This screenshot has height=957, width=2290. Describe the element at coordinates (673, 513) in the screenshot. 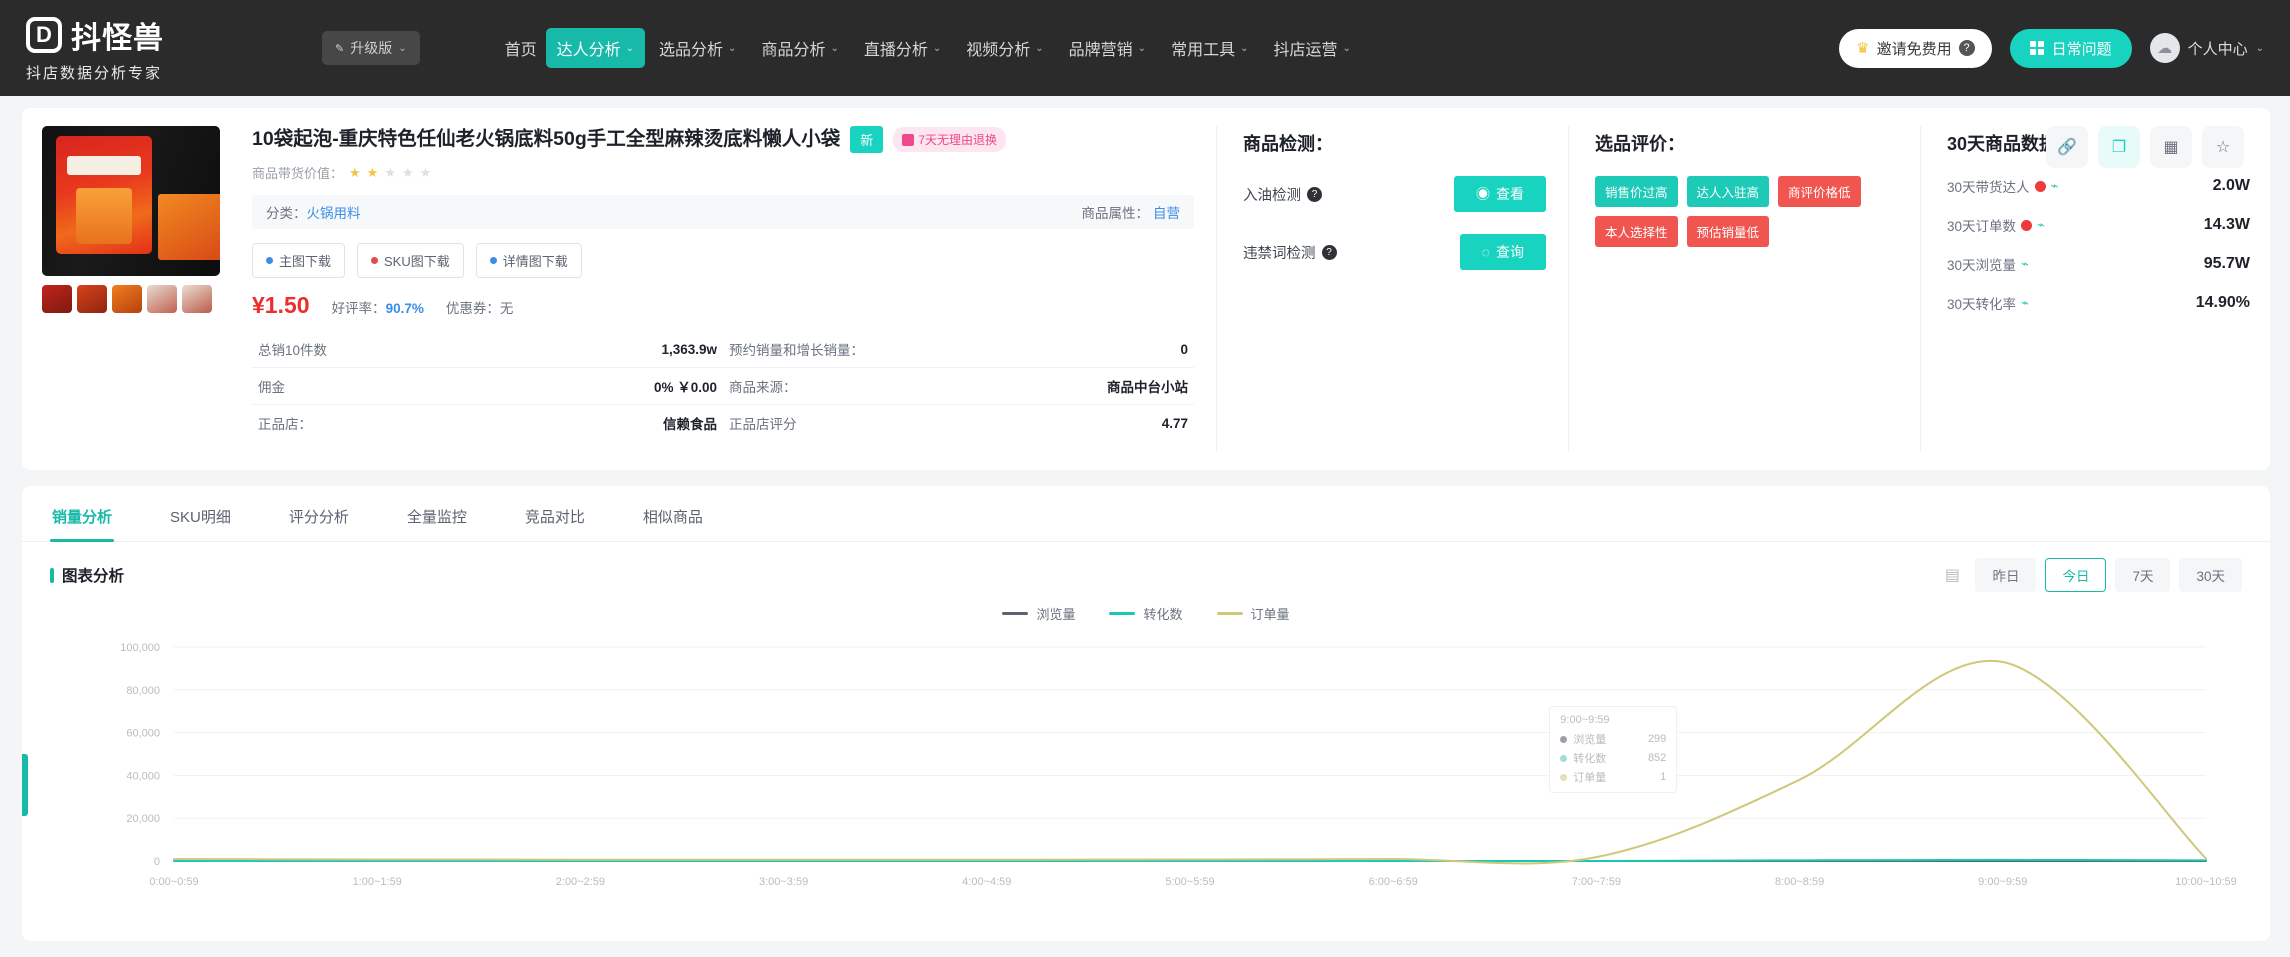

I see `tab-similar-products: 相似商品` at that location.